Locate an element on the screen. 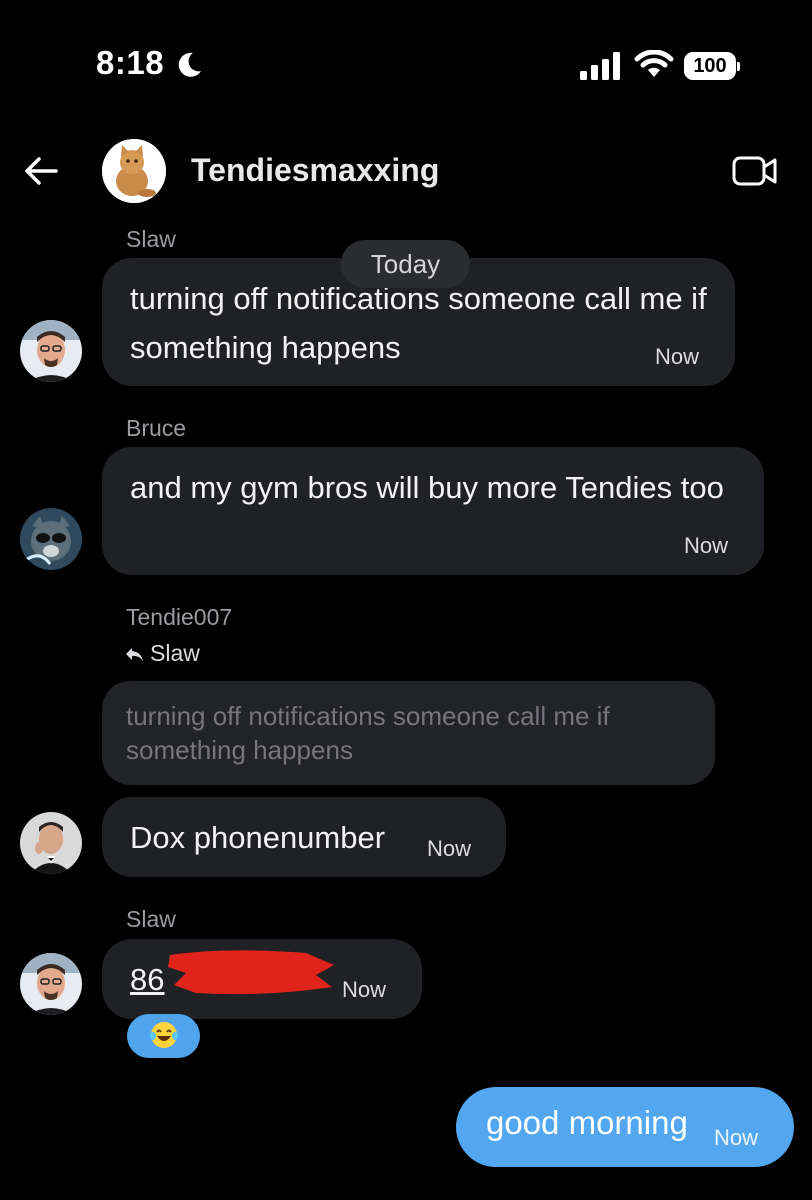 This screenshot has height=1200, width=812. battery-level: 100 is located at coordinates (710, 66).